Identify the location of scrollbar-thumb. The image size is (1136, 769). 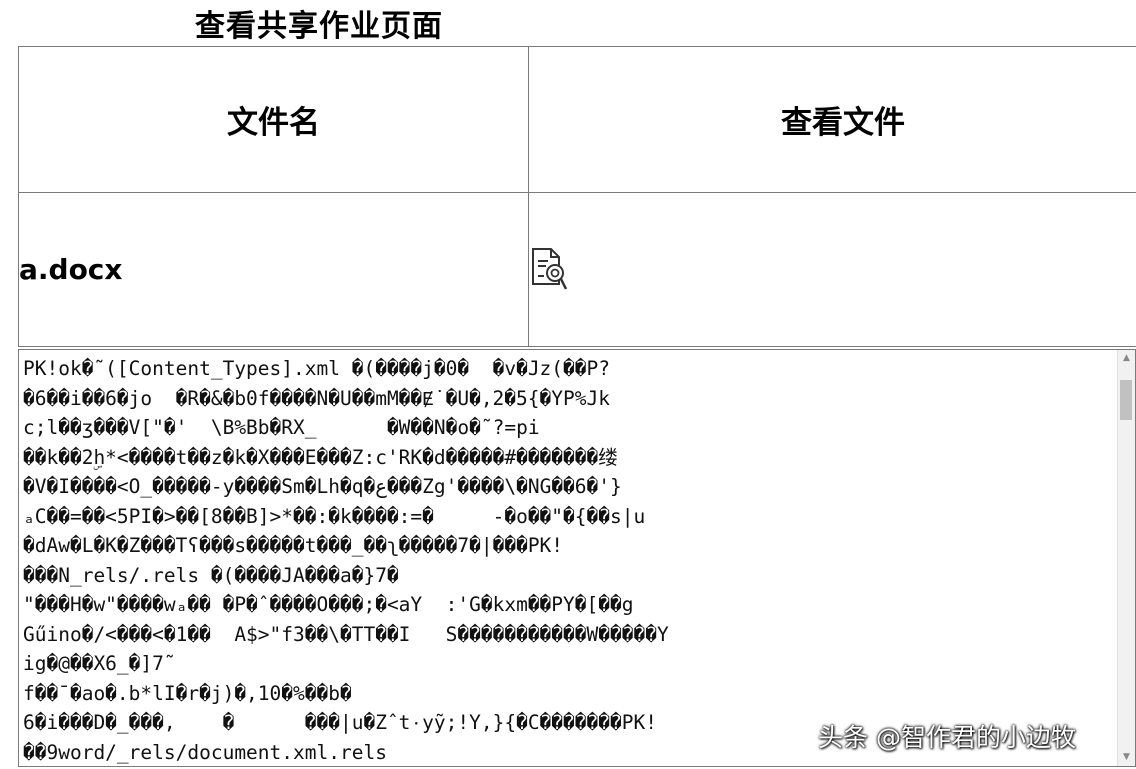
(1126, 400).